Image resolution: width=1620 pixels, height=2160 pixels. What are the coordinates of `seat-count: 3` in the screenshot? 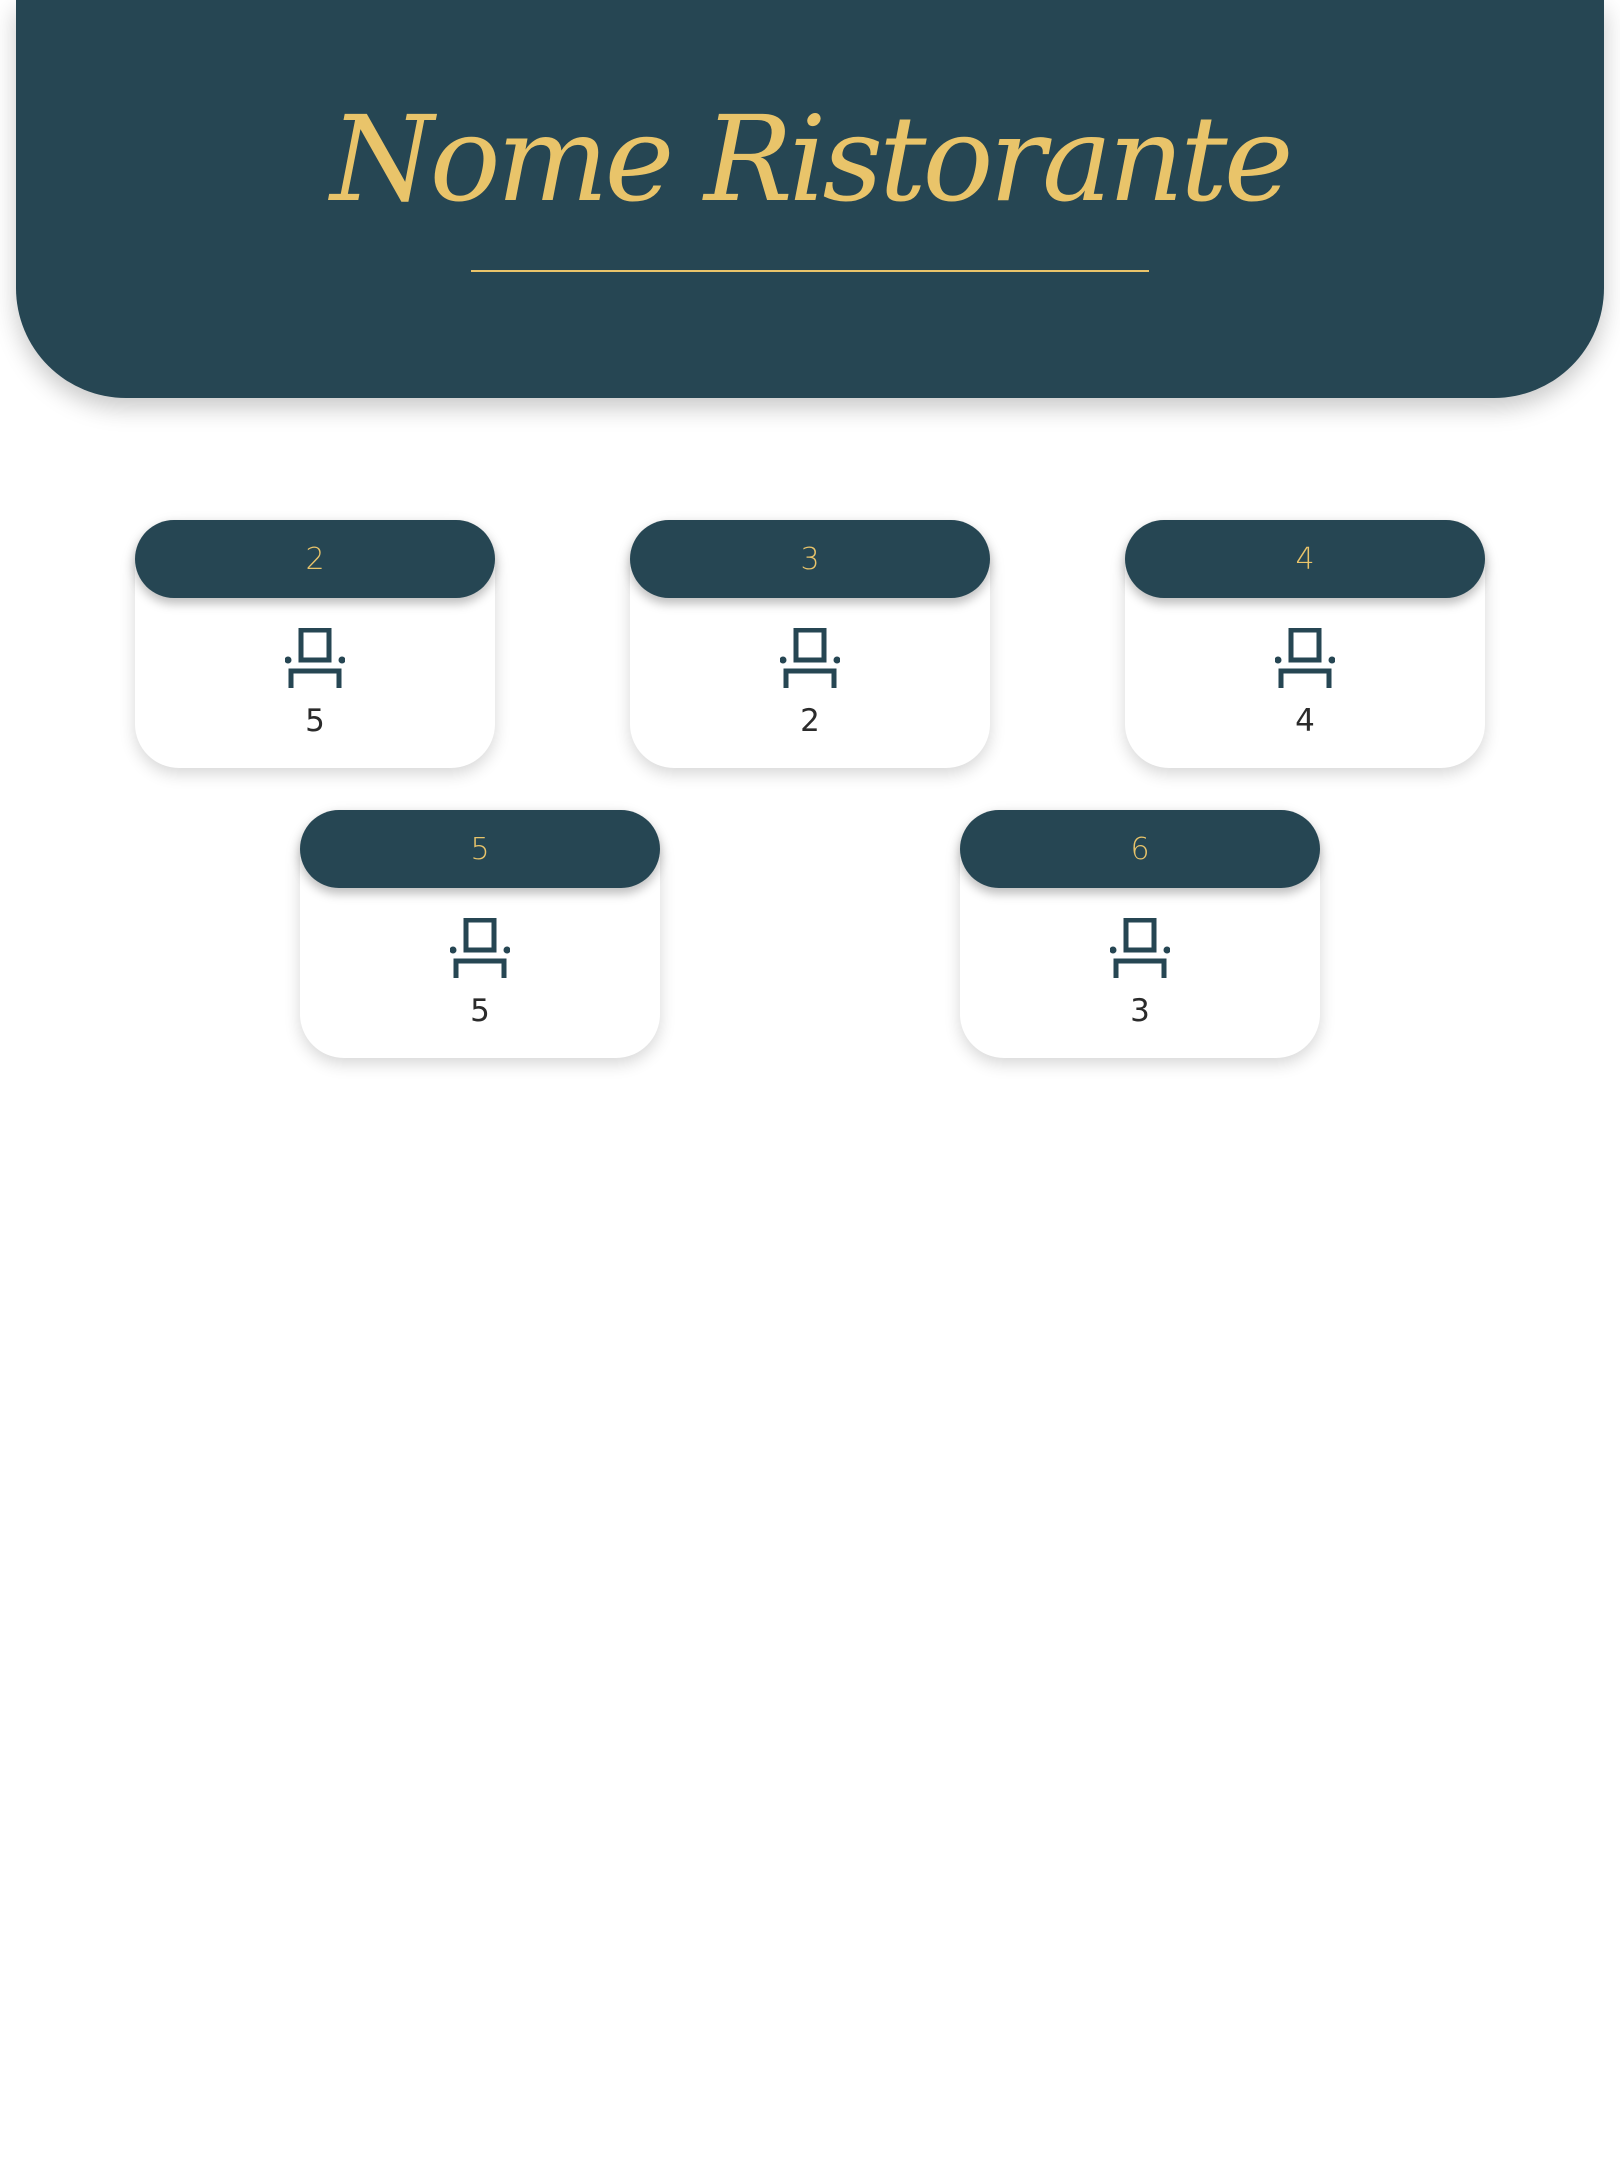 It's located at (1140, 1011).